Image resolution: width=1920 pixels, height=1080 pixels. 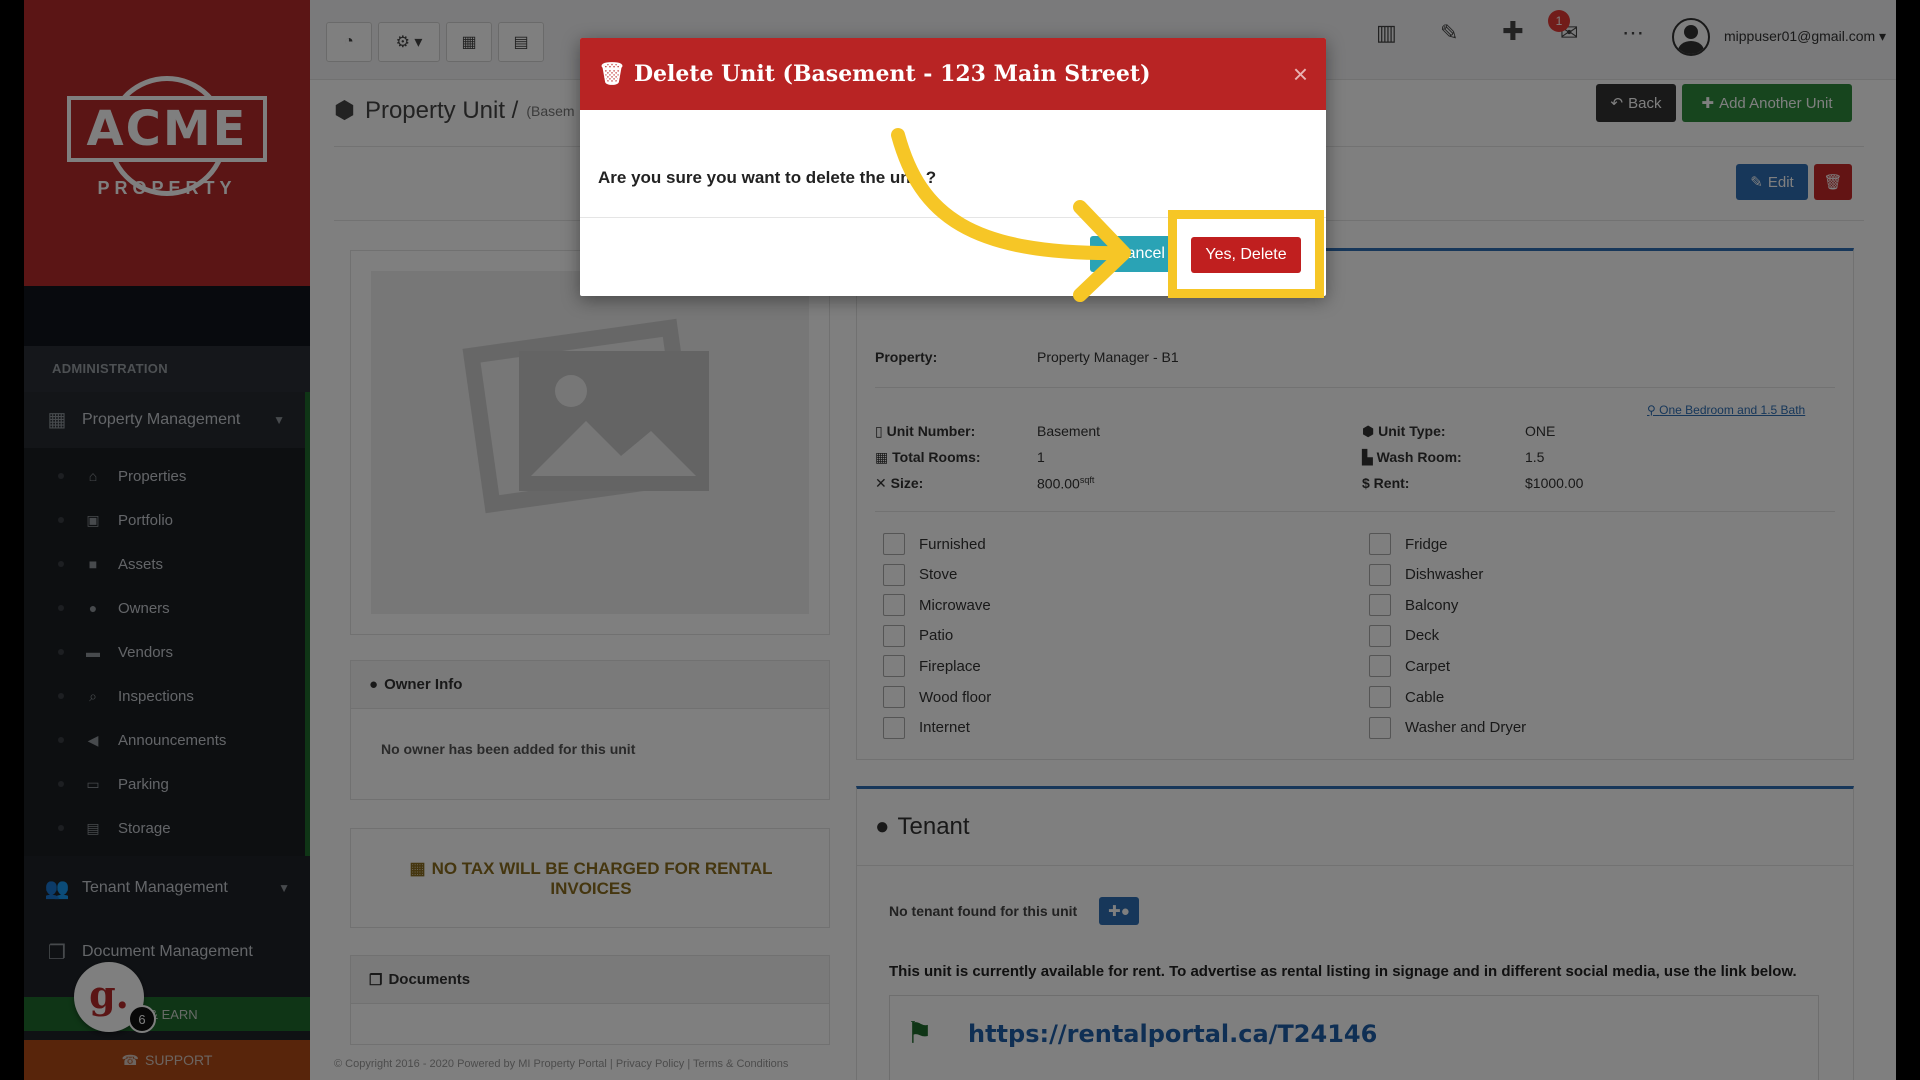 I want to click on highlight-frame: Yes, Delete, so click(x=1246, y=254).